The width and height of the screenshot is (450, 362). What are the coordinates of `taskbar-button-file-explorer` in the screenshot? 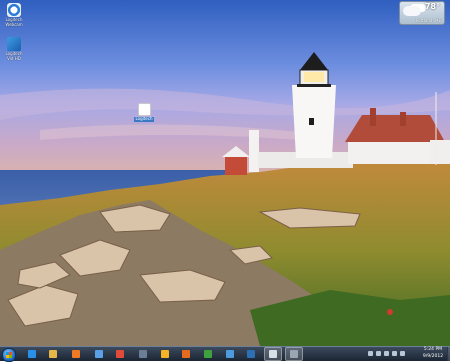 It's located at (53, 354).